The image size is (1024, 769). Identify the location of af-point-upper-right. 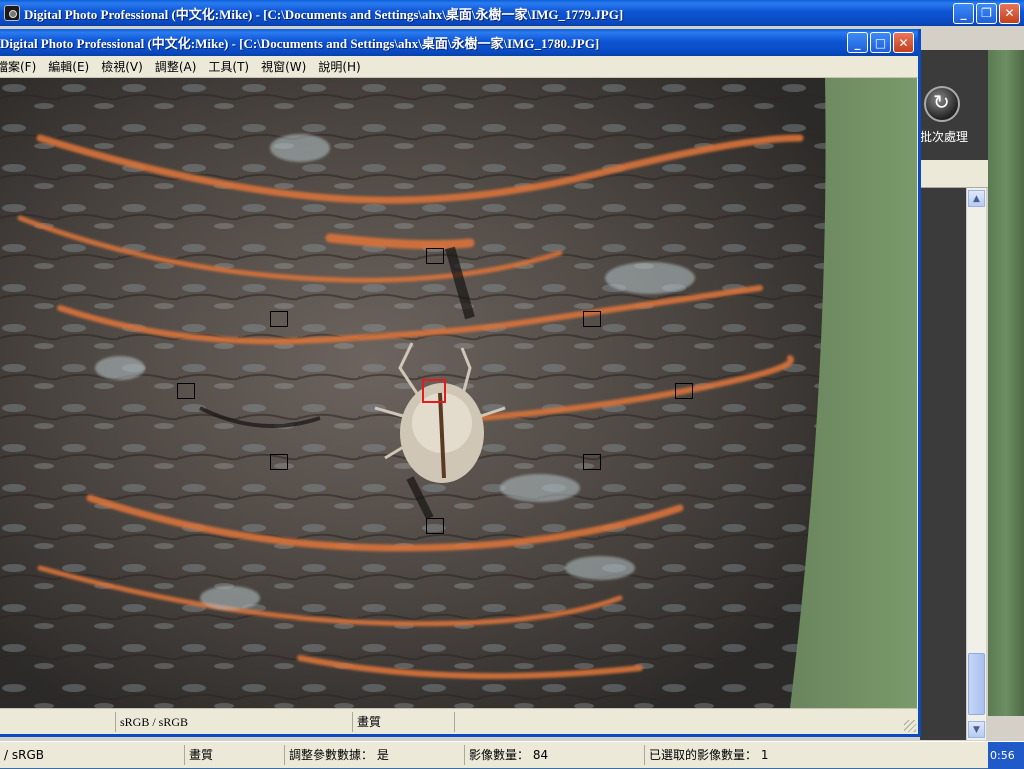
(592, 319).